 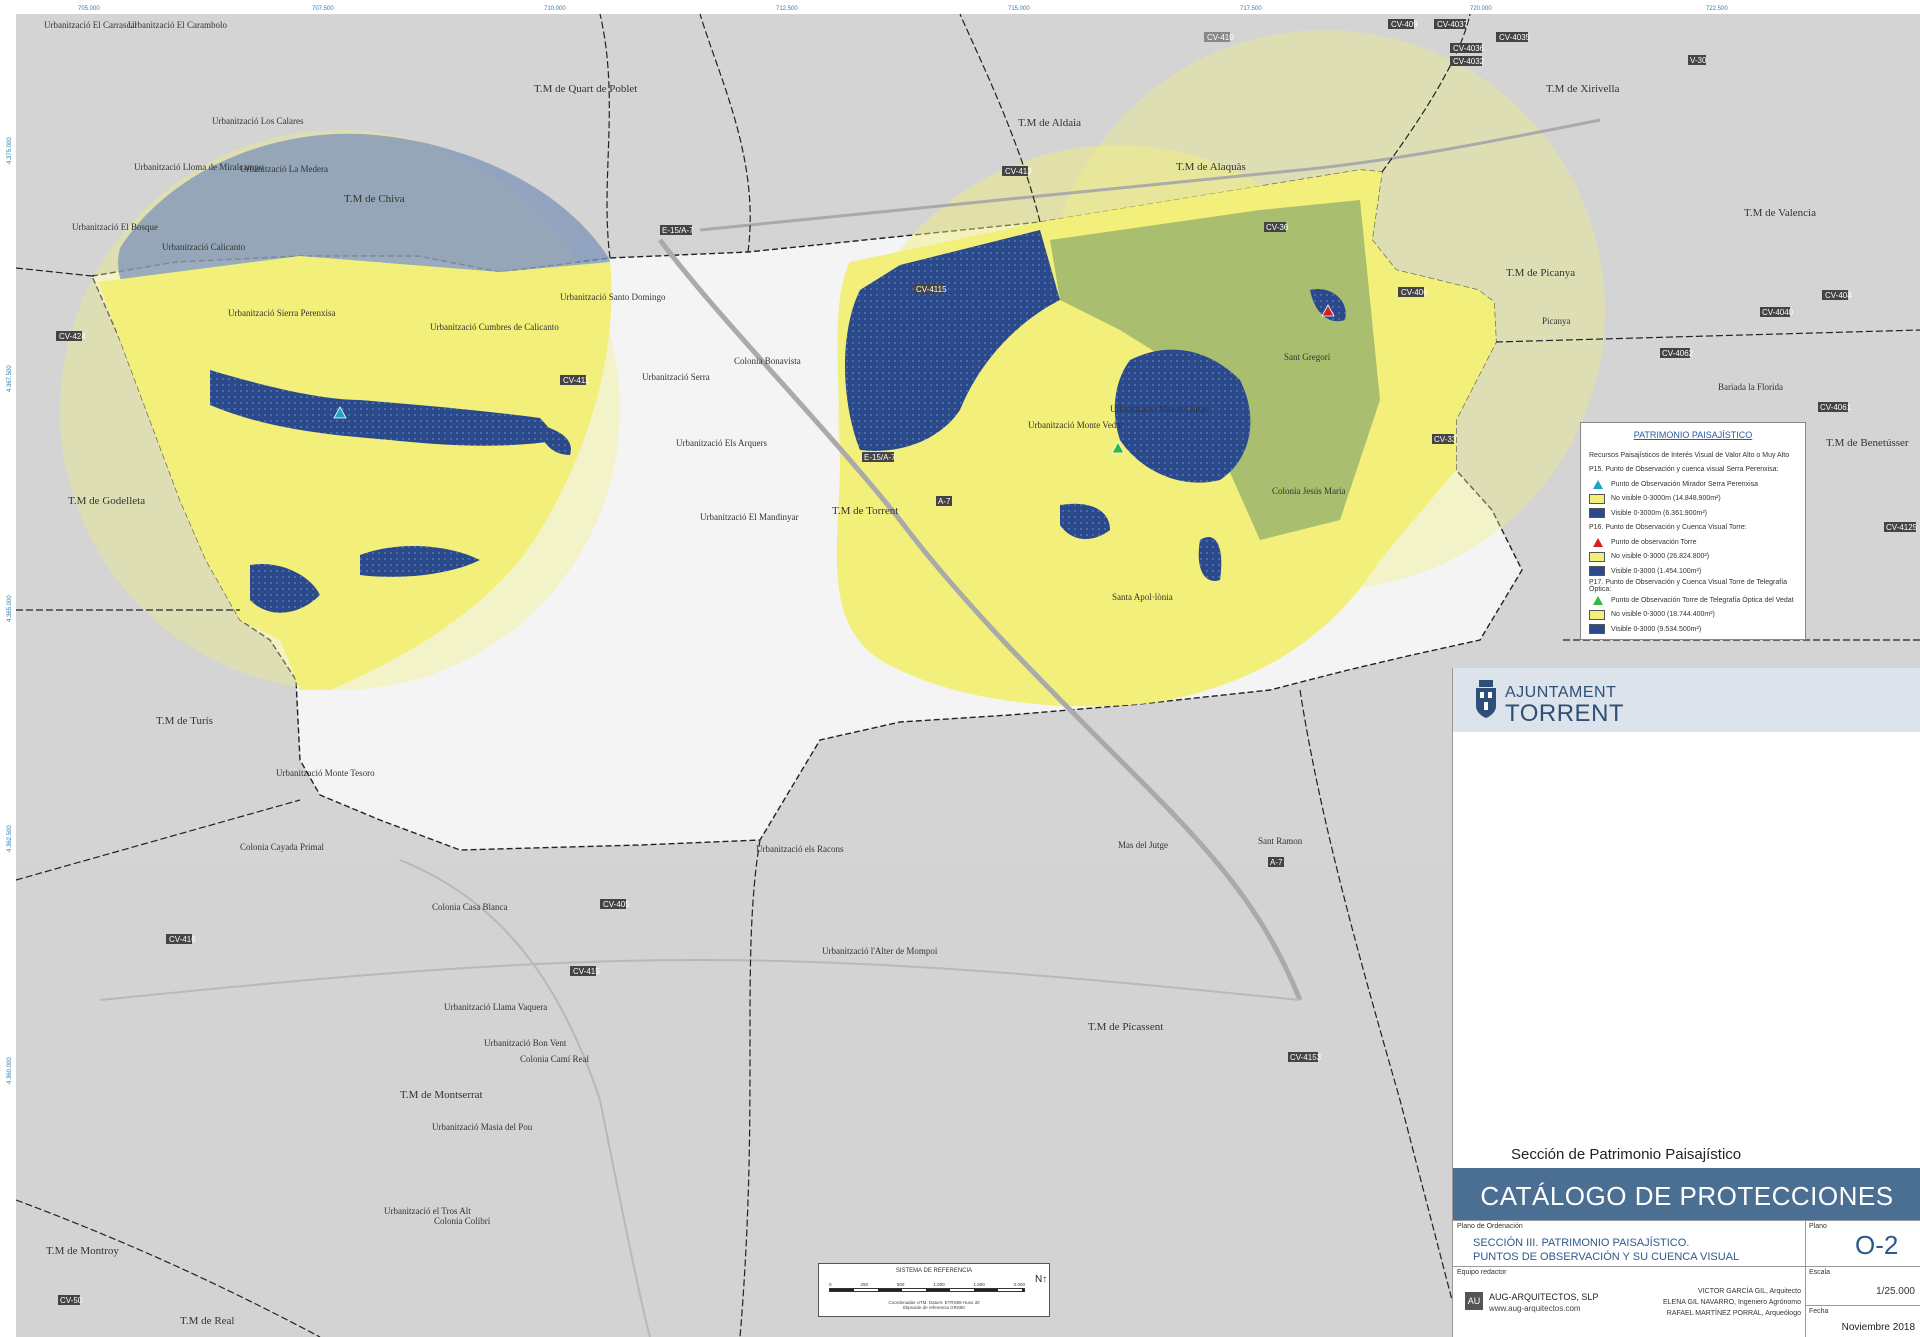 I want to click on road-label-cv4061: CV-4061, so click(x=1835, y=407).